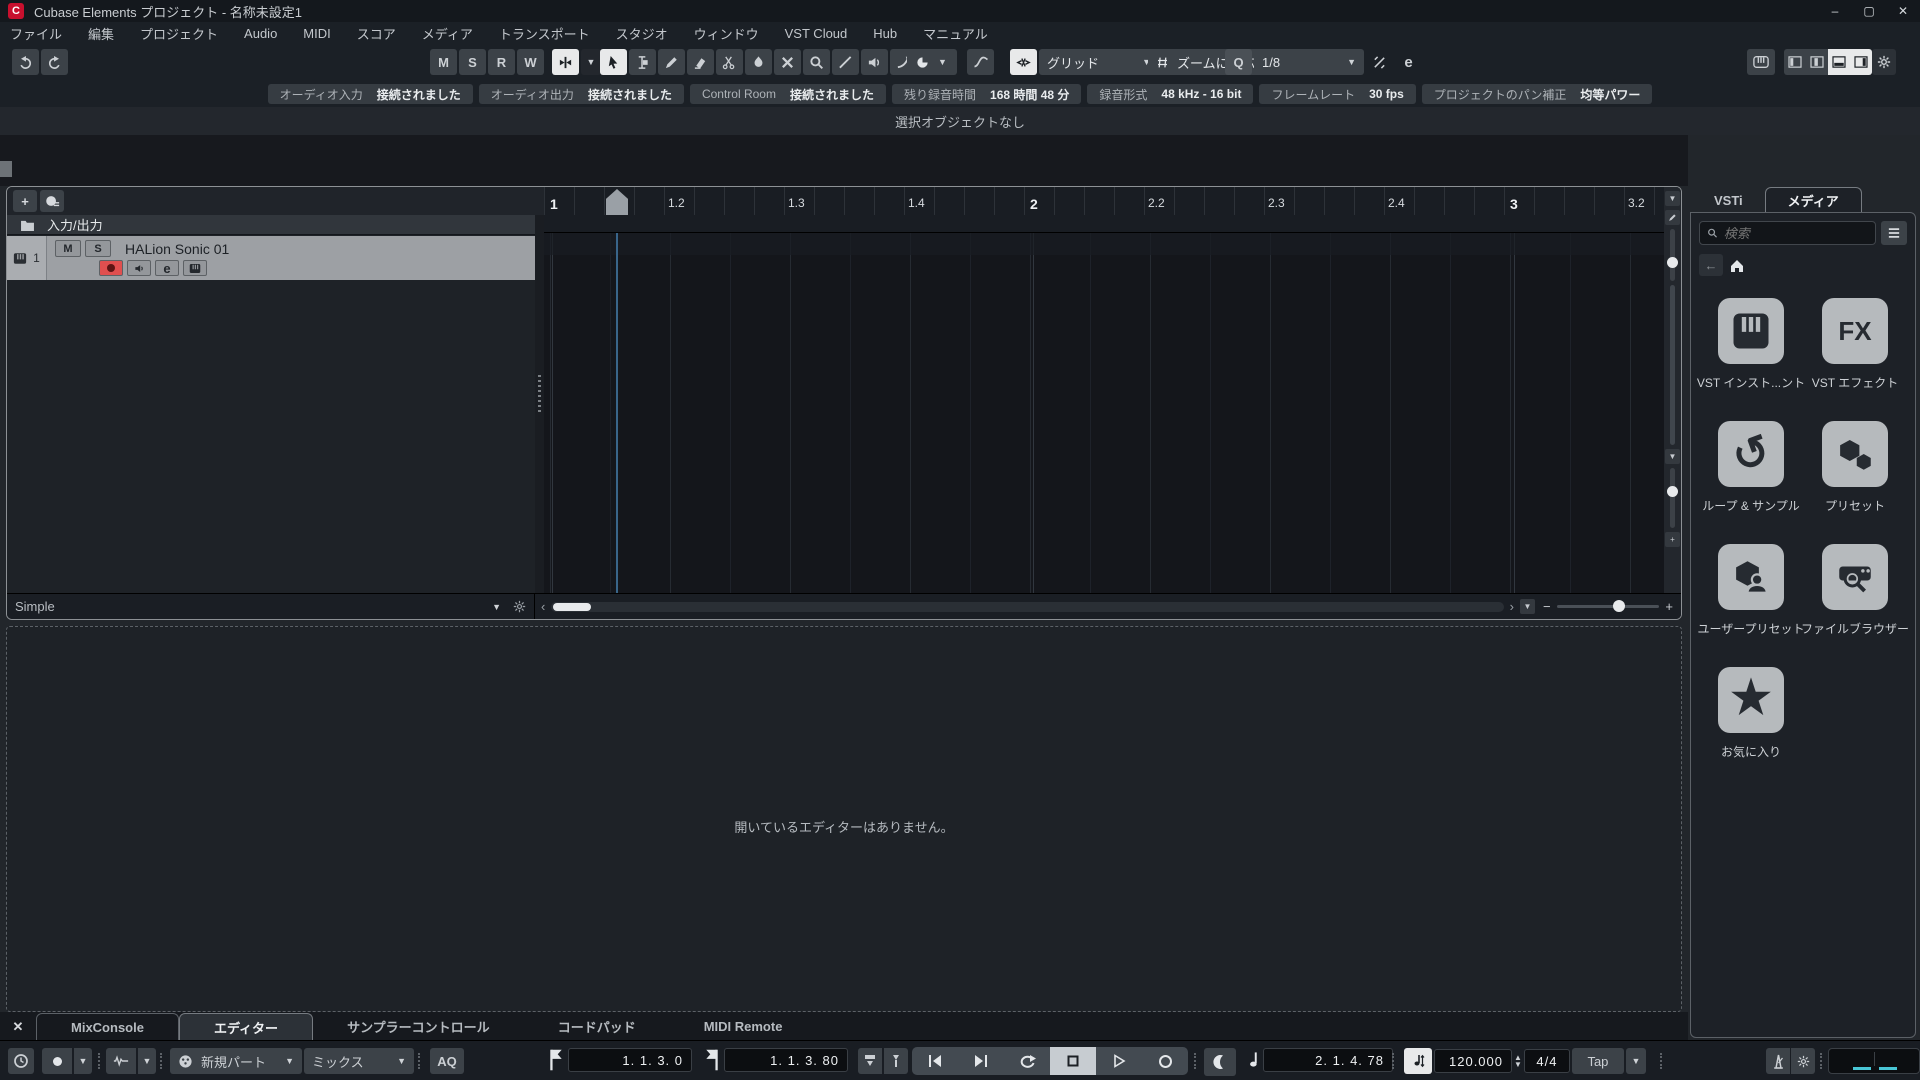  What do you see at coordinates (167, 268) in the screenshot?
I see `edit-channel-button: e` at bounding box center [167, 268].